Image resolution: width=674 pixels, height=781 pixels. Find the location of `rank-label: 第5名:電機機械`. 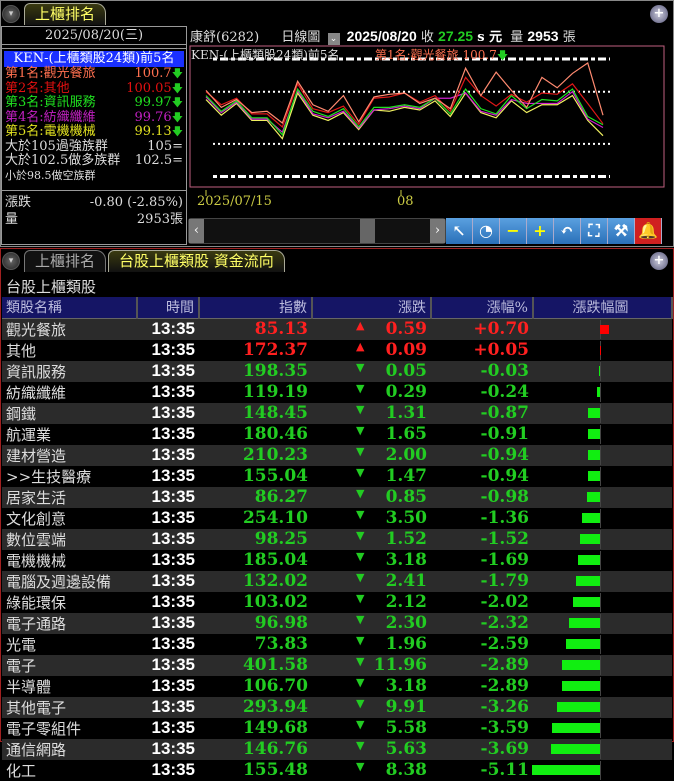

rank-label: 第5名:電機機械 is located at coordinates (50, 131).